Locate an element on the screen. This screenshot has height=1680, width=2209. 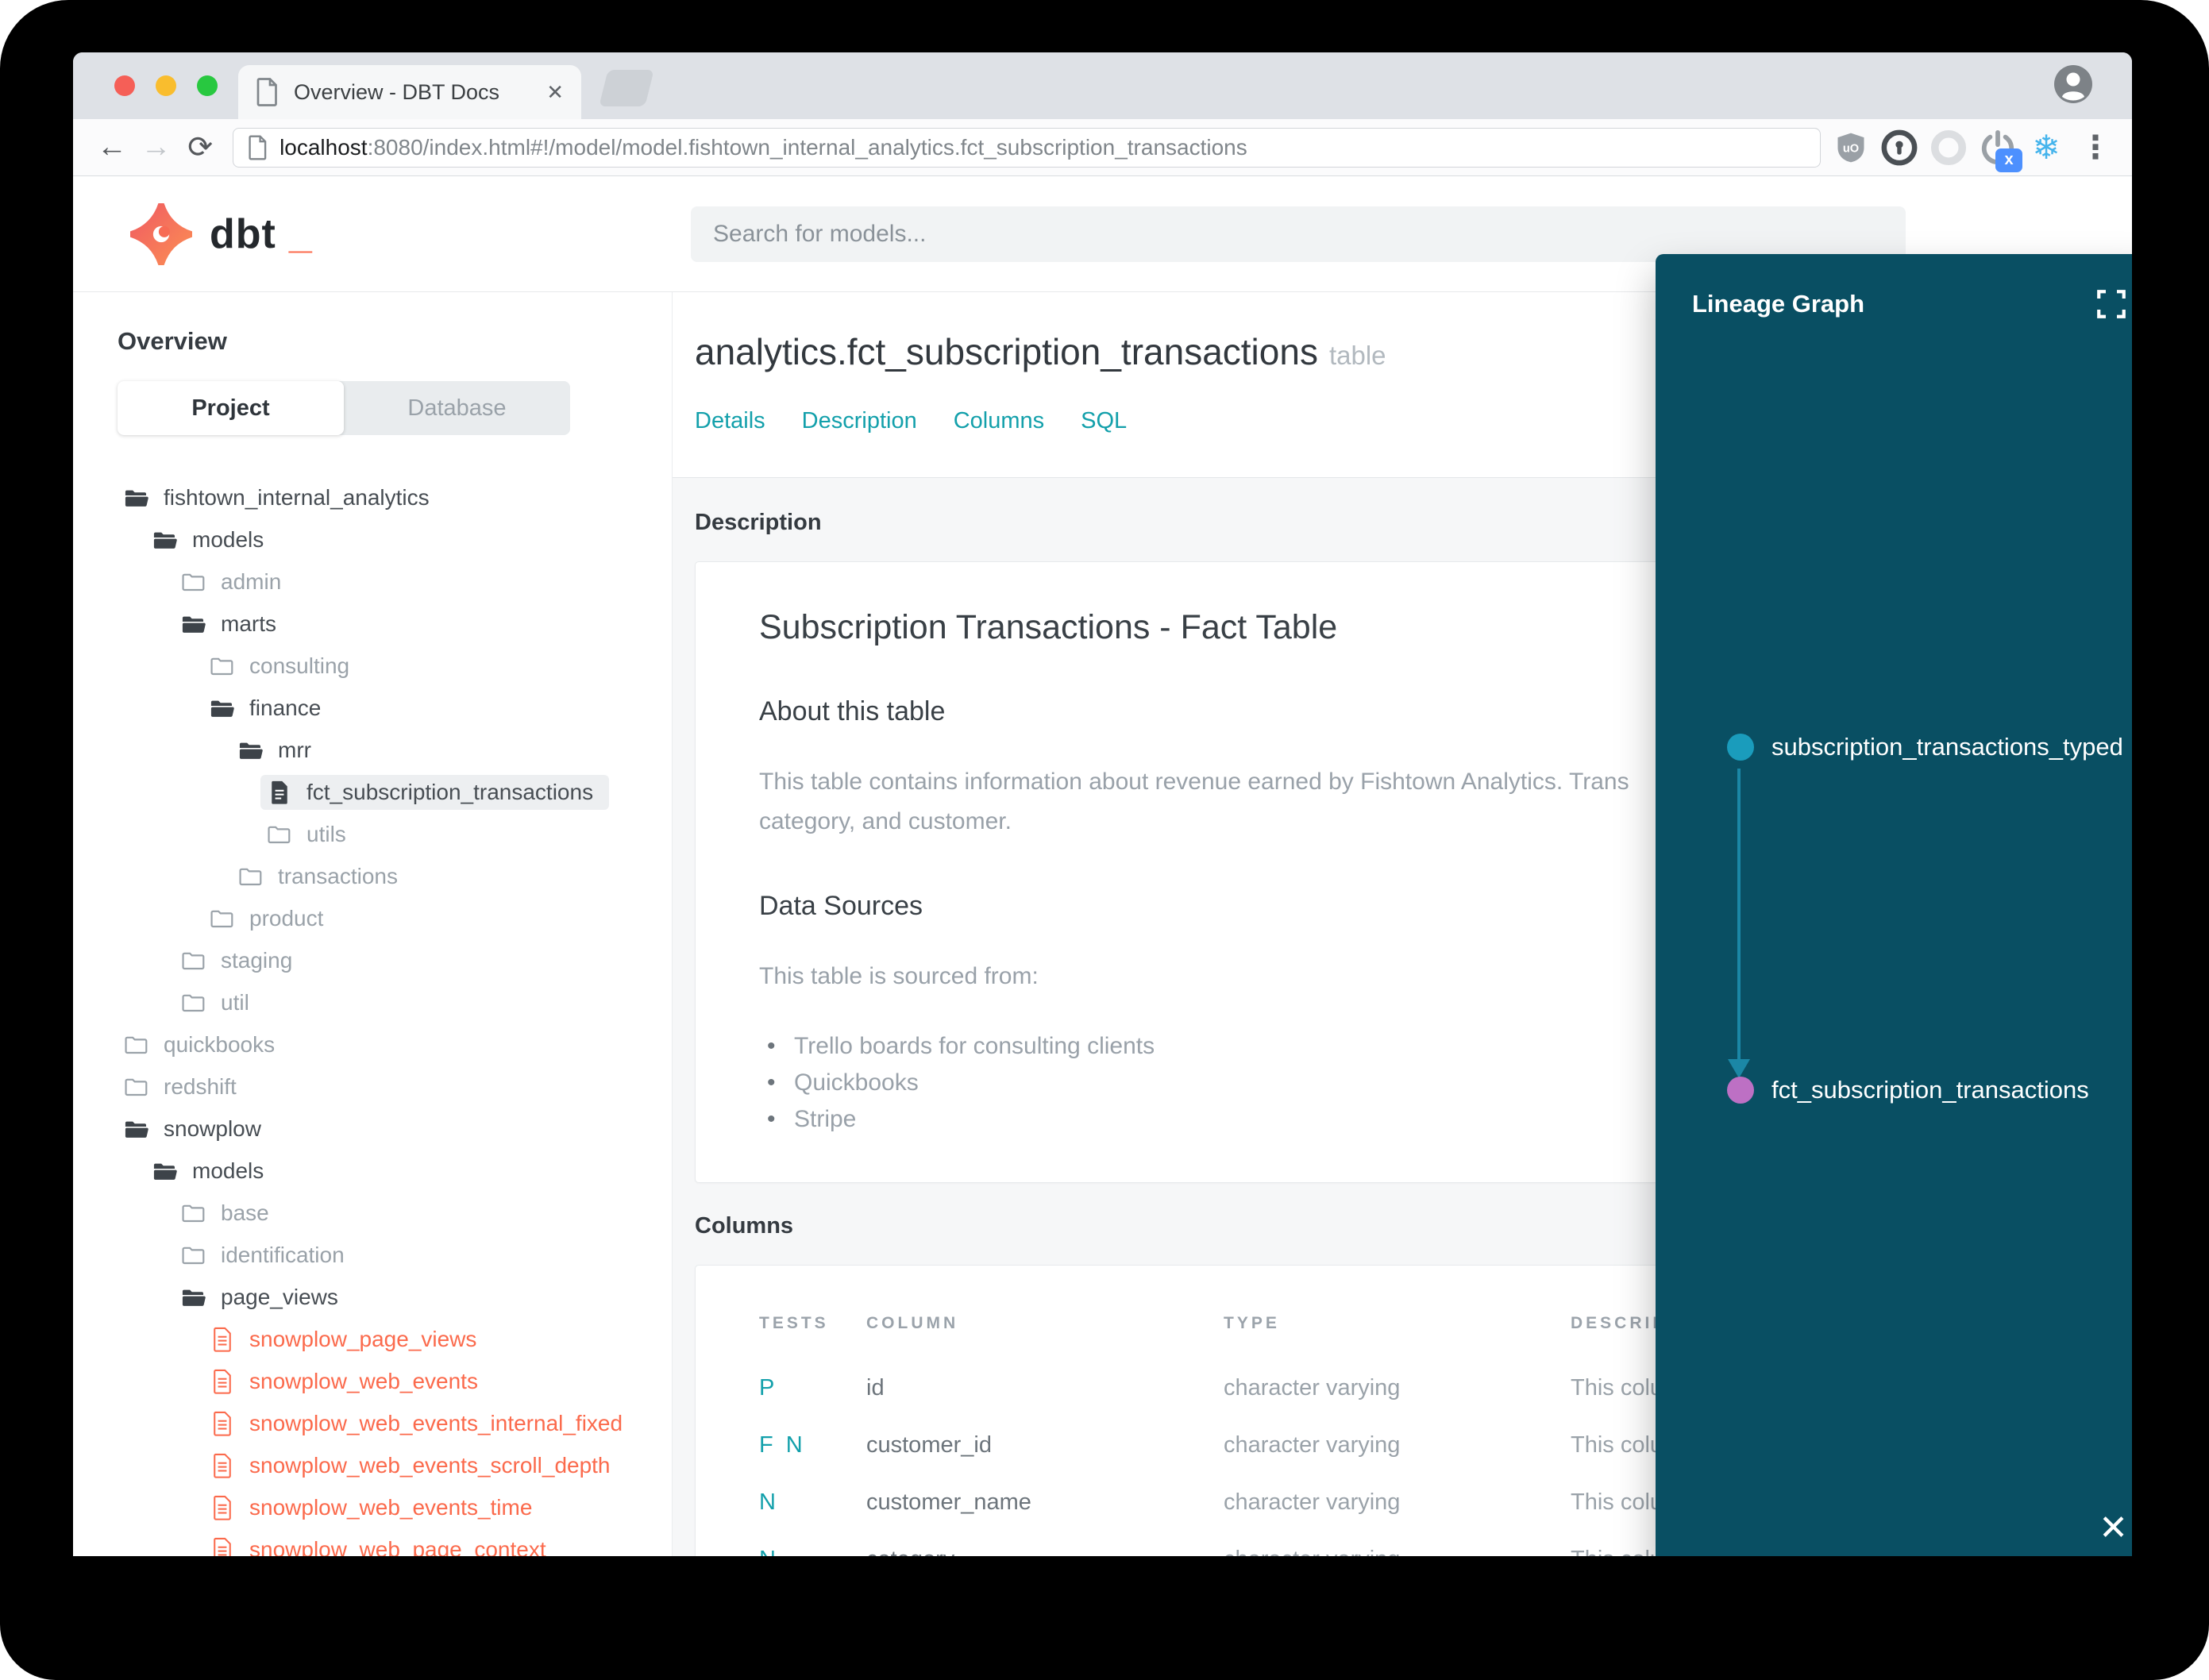
tree-item-product: product is located at coordinates (395, 918).